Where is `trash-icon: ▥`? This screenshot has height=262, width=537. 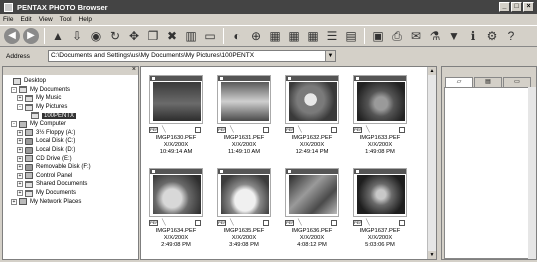
trash-icon: ▥ is located at coordinates (191, 36).